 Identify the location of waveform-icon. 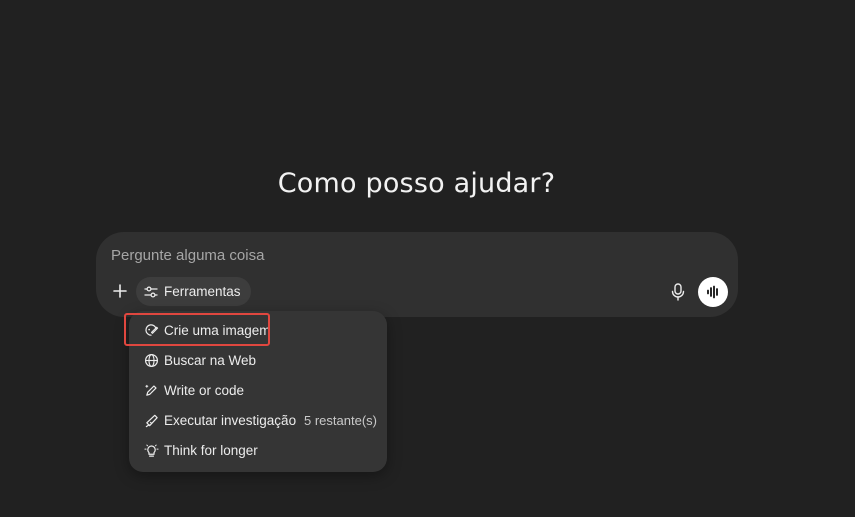
(713, 292).